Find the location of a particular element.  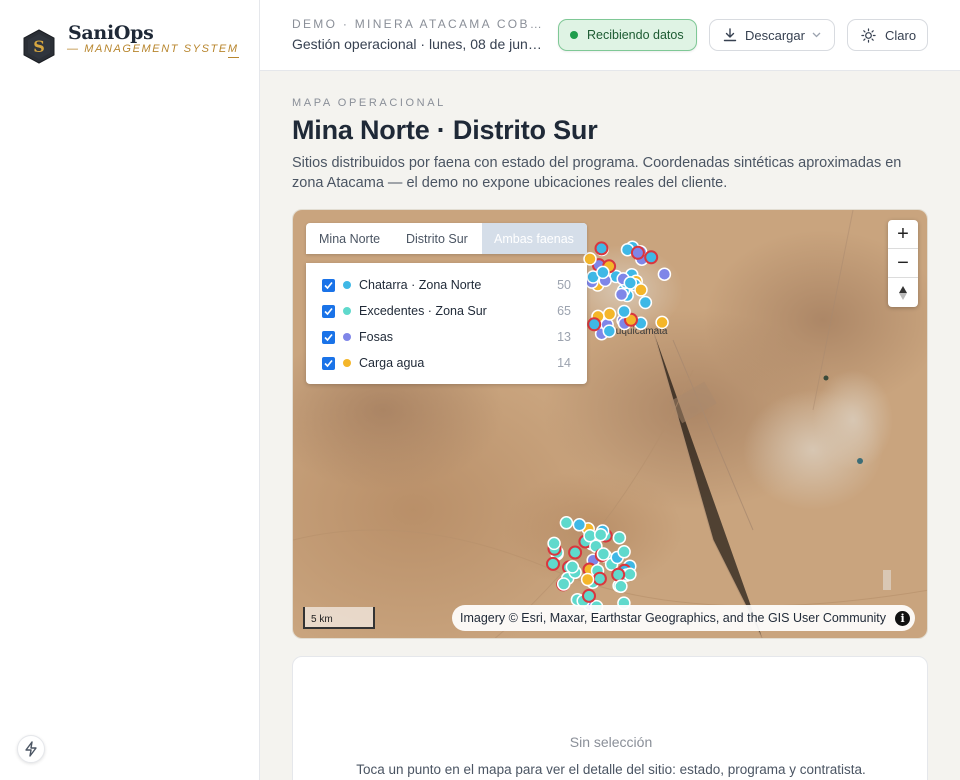

tab-ambas-faenas: Ambas faenas is located at coordinates (534, 238).